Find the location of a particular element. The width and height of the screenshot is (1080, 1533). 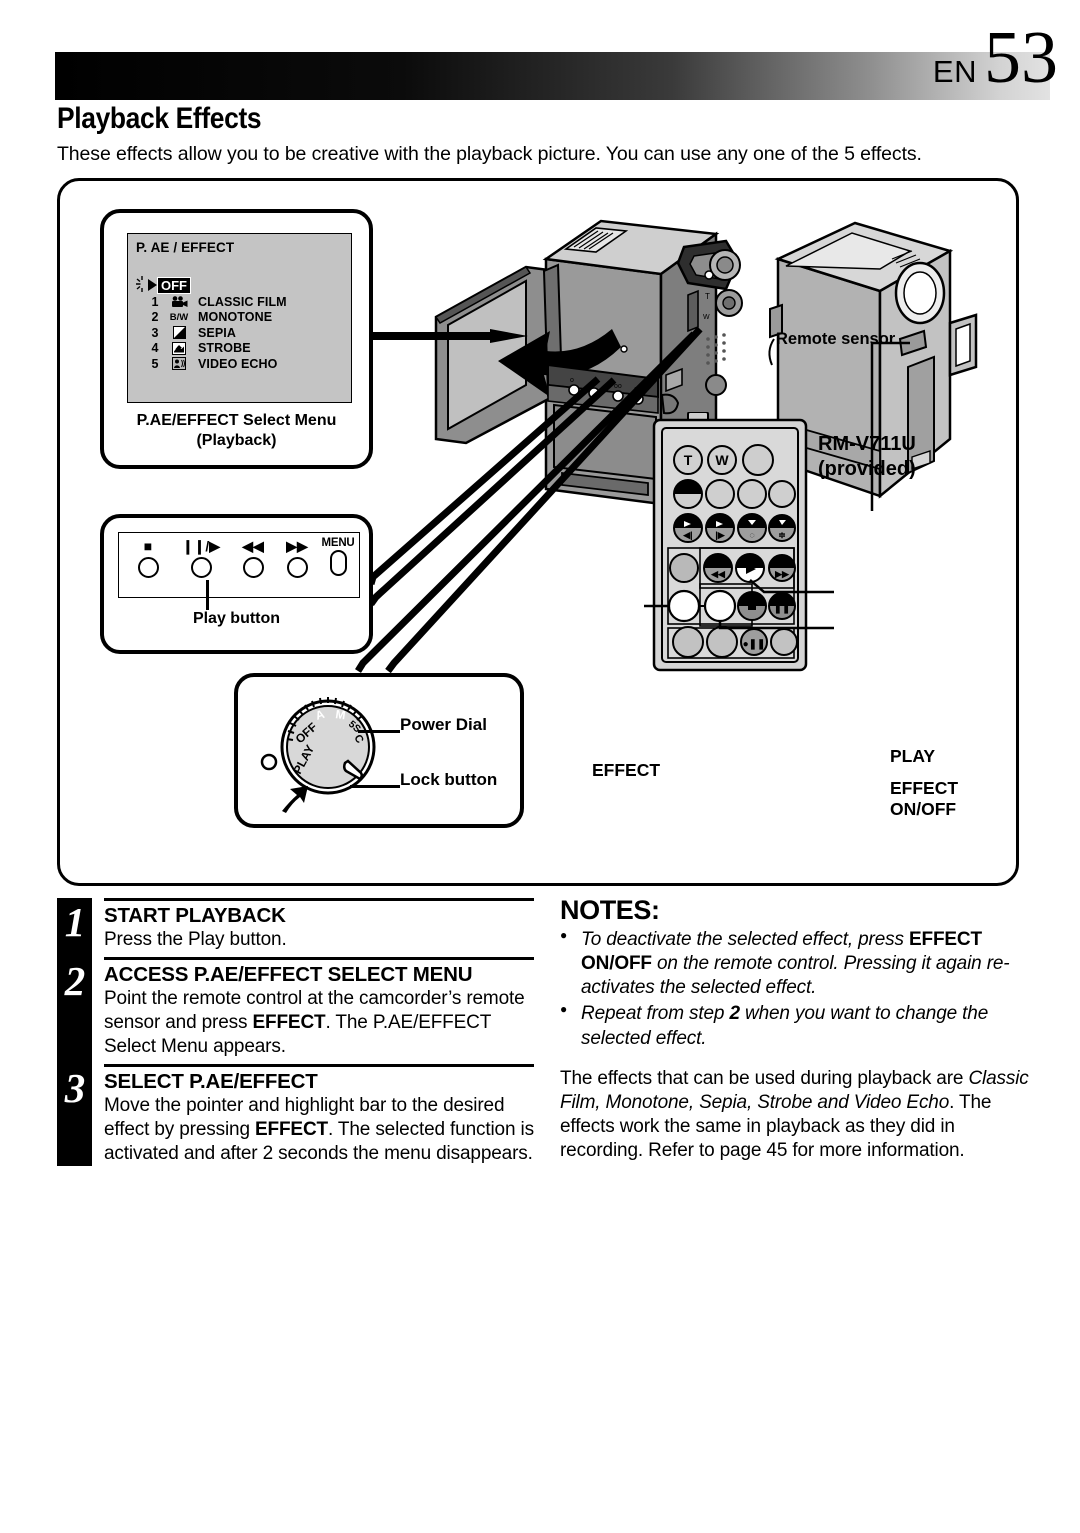

menu-item-row: 2 B/W MONOTONE is located at coordinates (244, 318).